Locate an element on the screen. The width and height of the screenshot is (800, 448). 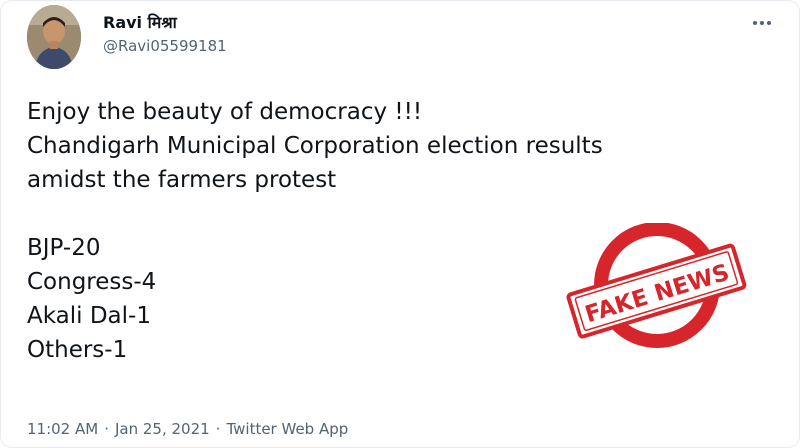
tweet-text-line: Congress-4 is located at coordinates (92, 282).